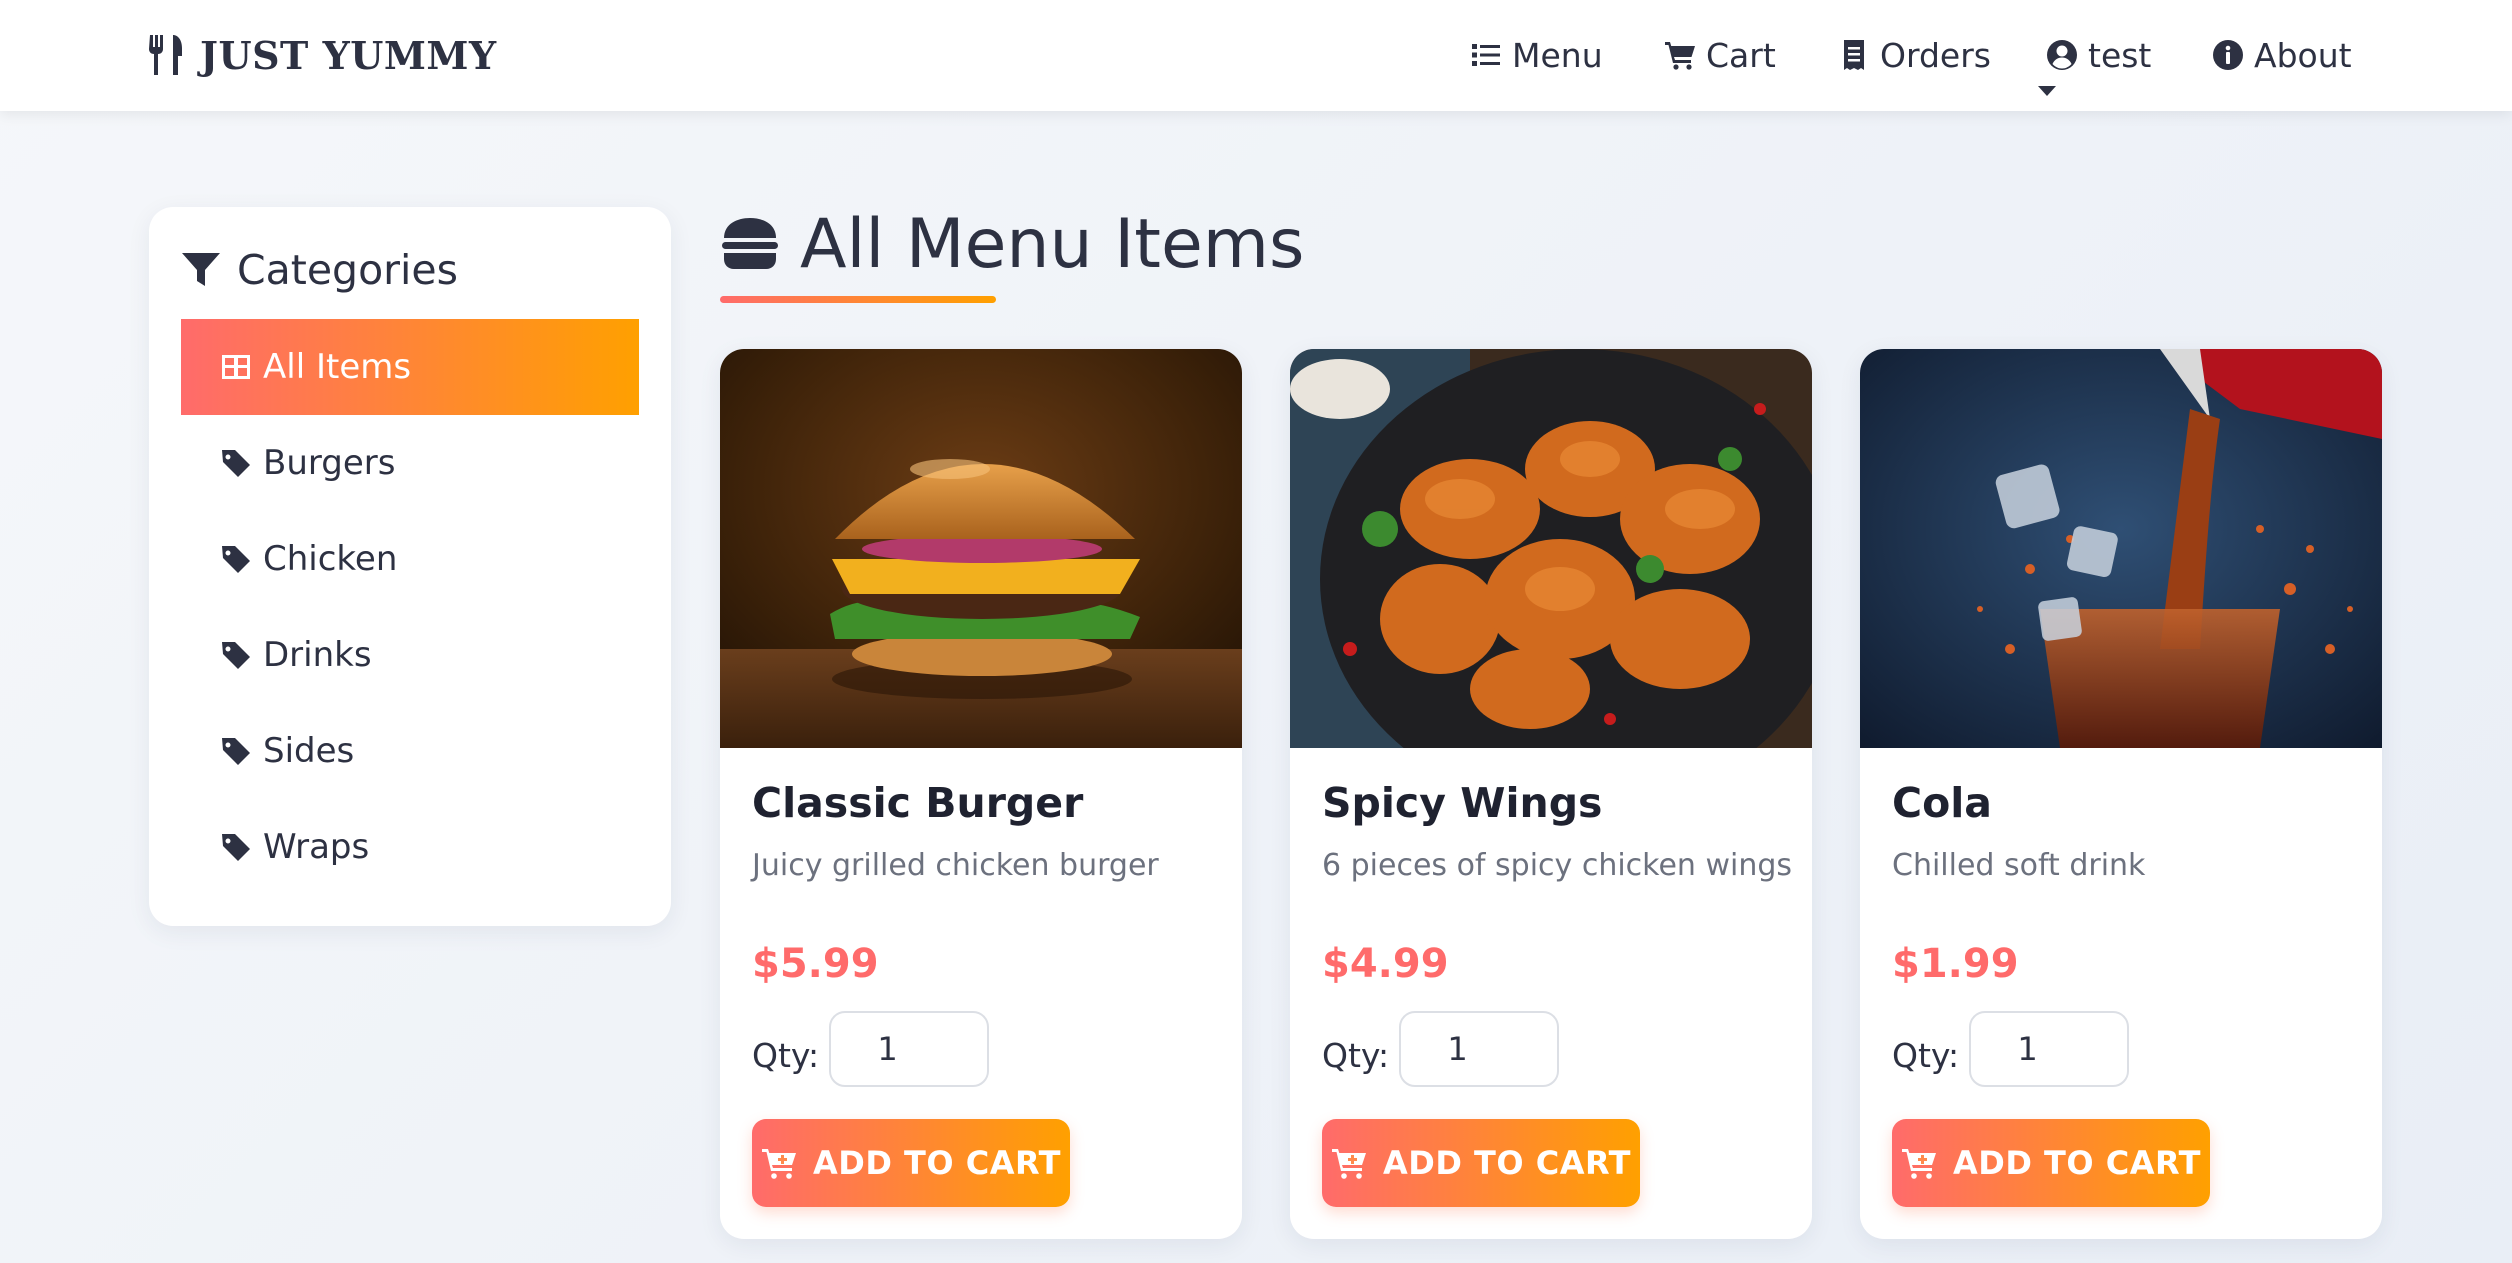  Describe the element at coordinates (918, 803) in the screenshot. I see `product-name: Classic Burger` at that location.